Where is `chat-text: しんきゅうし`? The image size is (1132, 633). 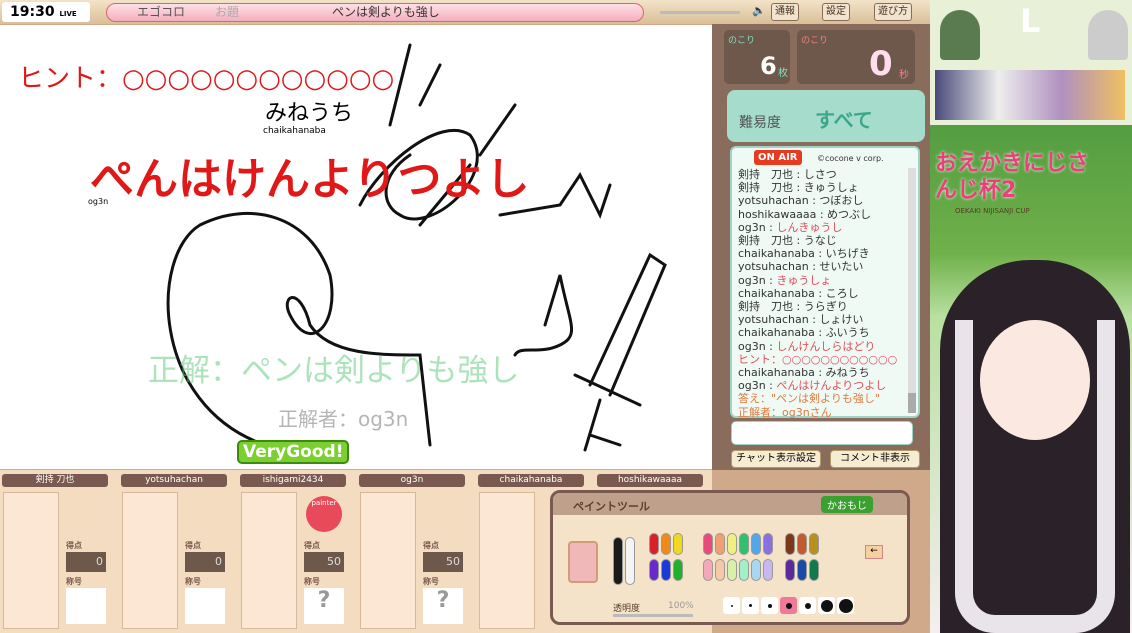 chat-text: しんきゅうし is located at coordinates (809, 227).